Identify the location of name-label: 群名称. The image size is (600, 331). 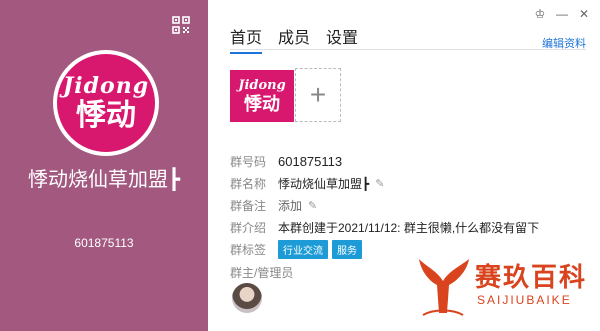
(248, 183).